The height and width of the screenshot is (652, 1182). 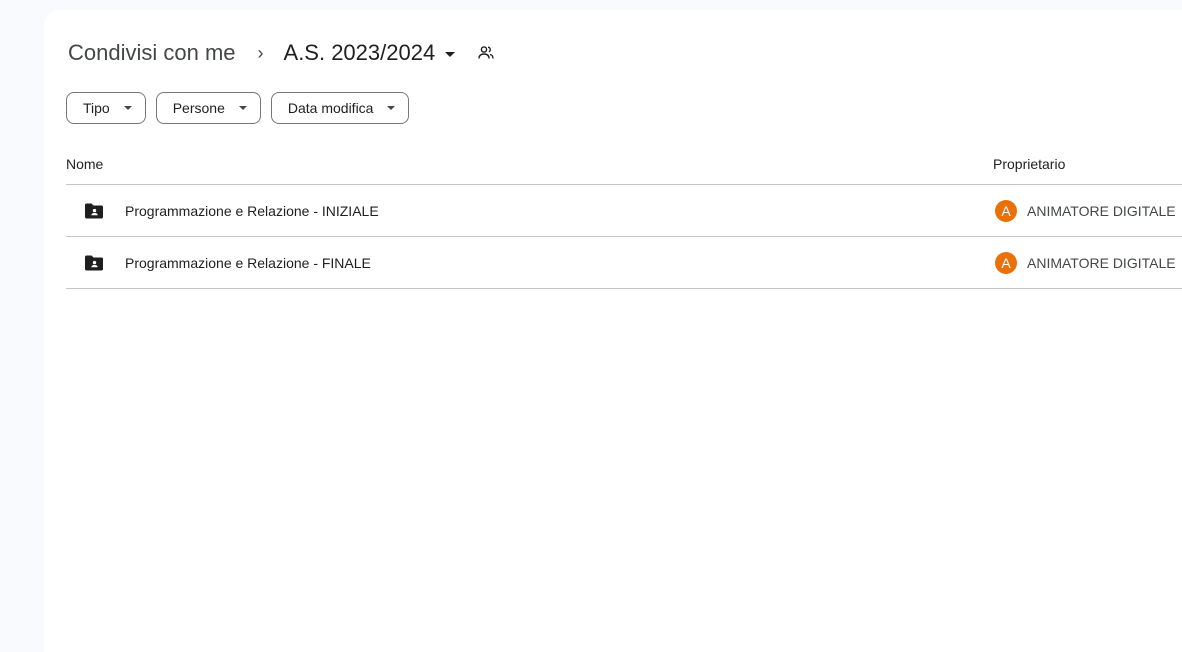 I want to click on breadcrumb: Condivisi con me › A.S. 2023/2024, so click(x=280, y=53).